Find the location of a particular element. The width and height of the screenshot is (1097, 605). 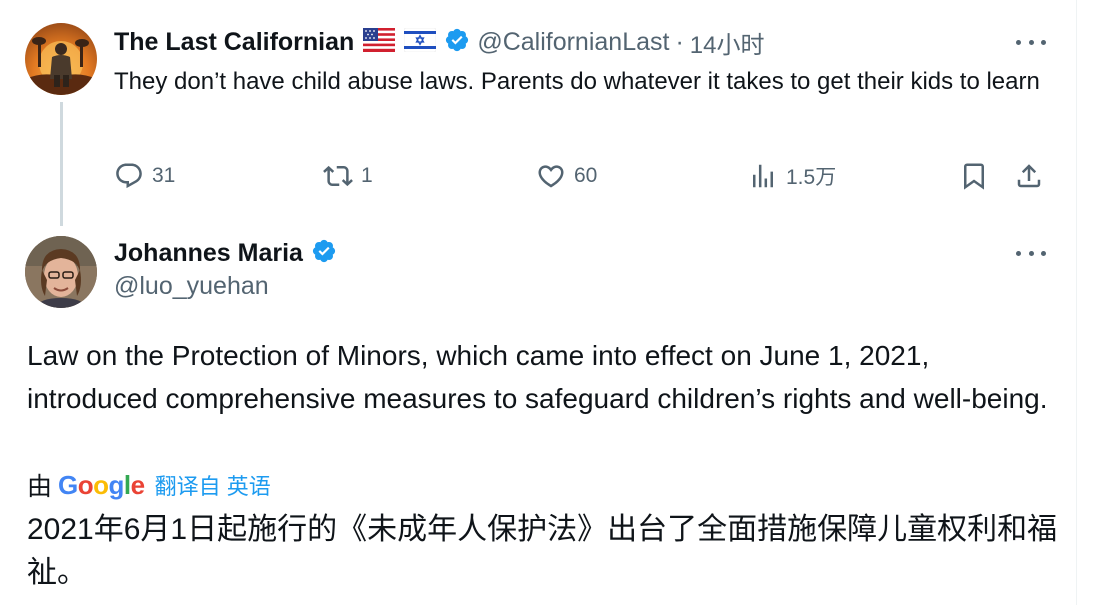

retweet-button: 1 is located at coordinates (348, 176).